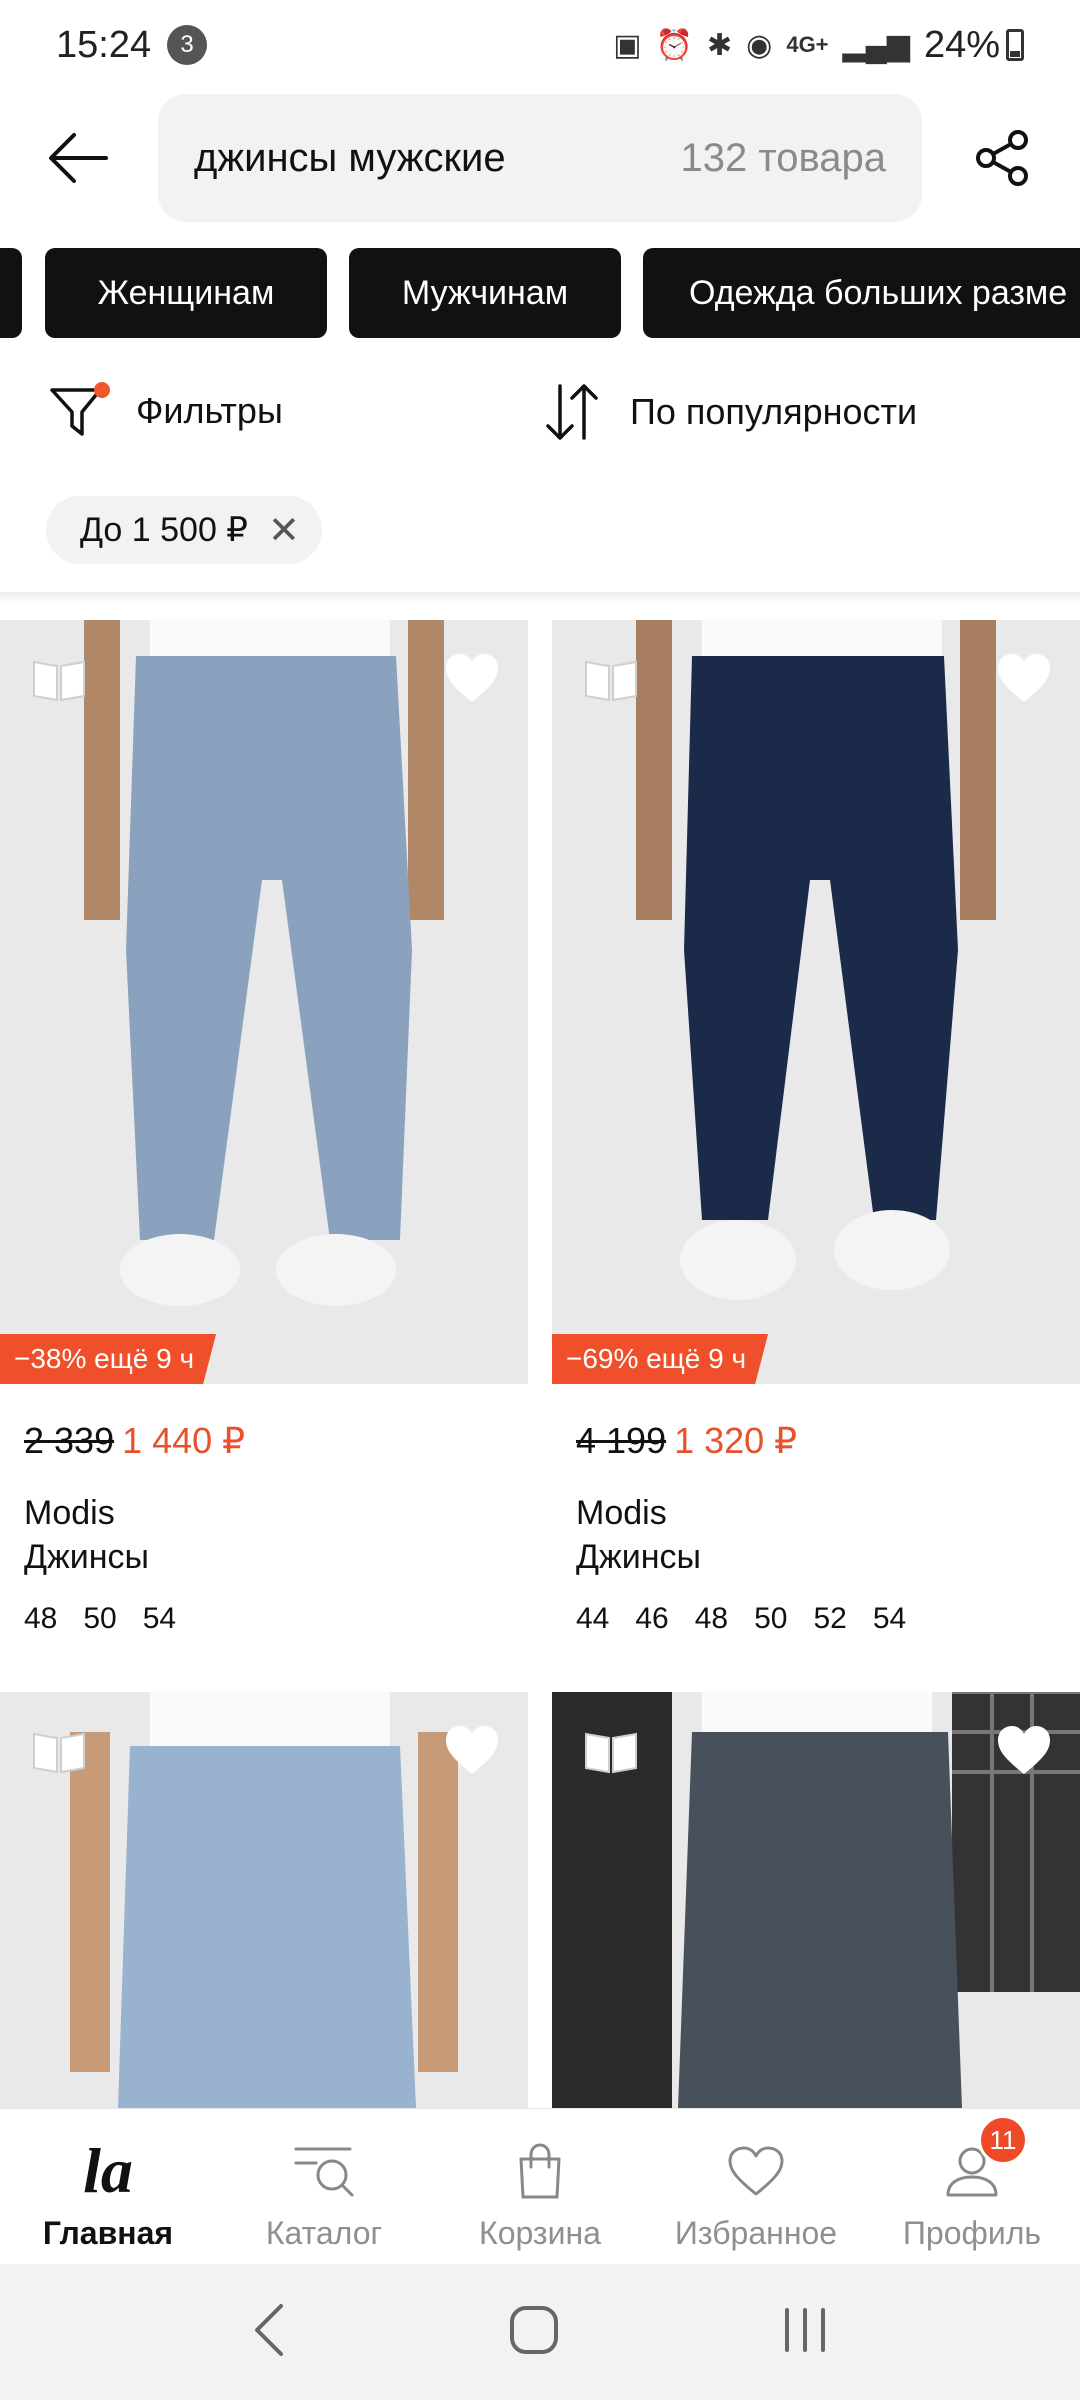  What do you see at coordinates (104, 44) in the screenshot?
I see `status-time: 15:24` at bounding box center [104, 44].